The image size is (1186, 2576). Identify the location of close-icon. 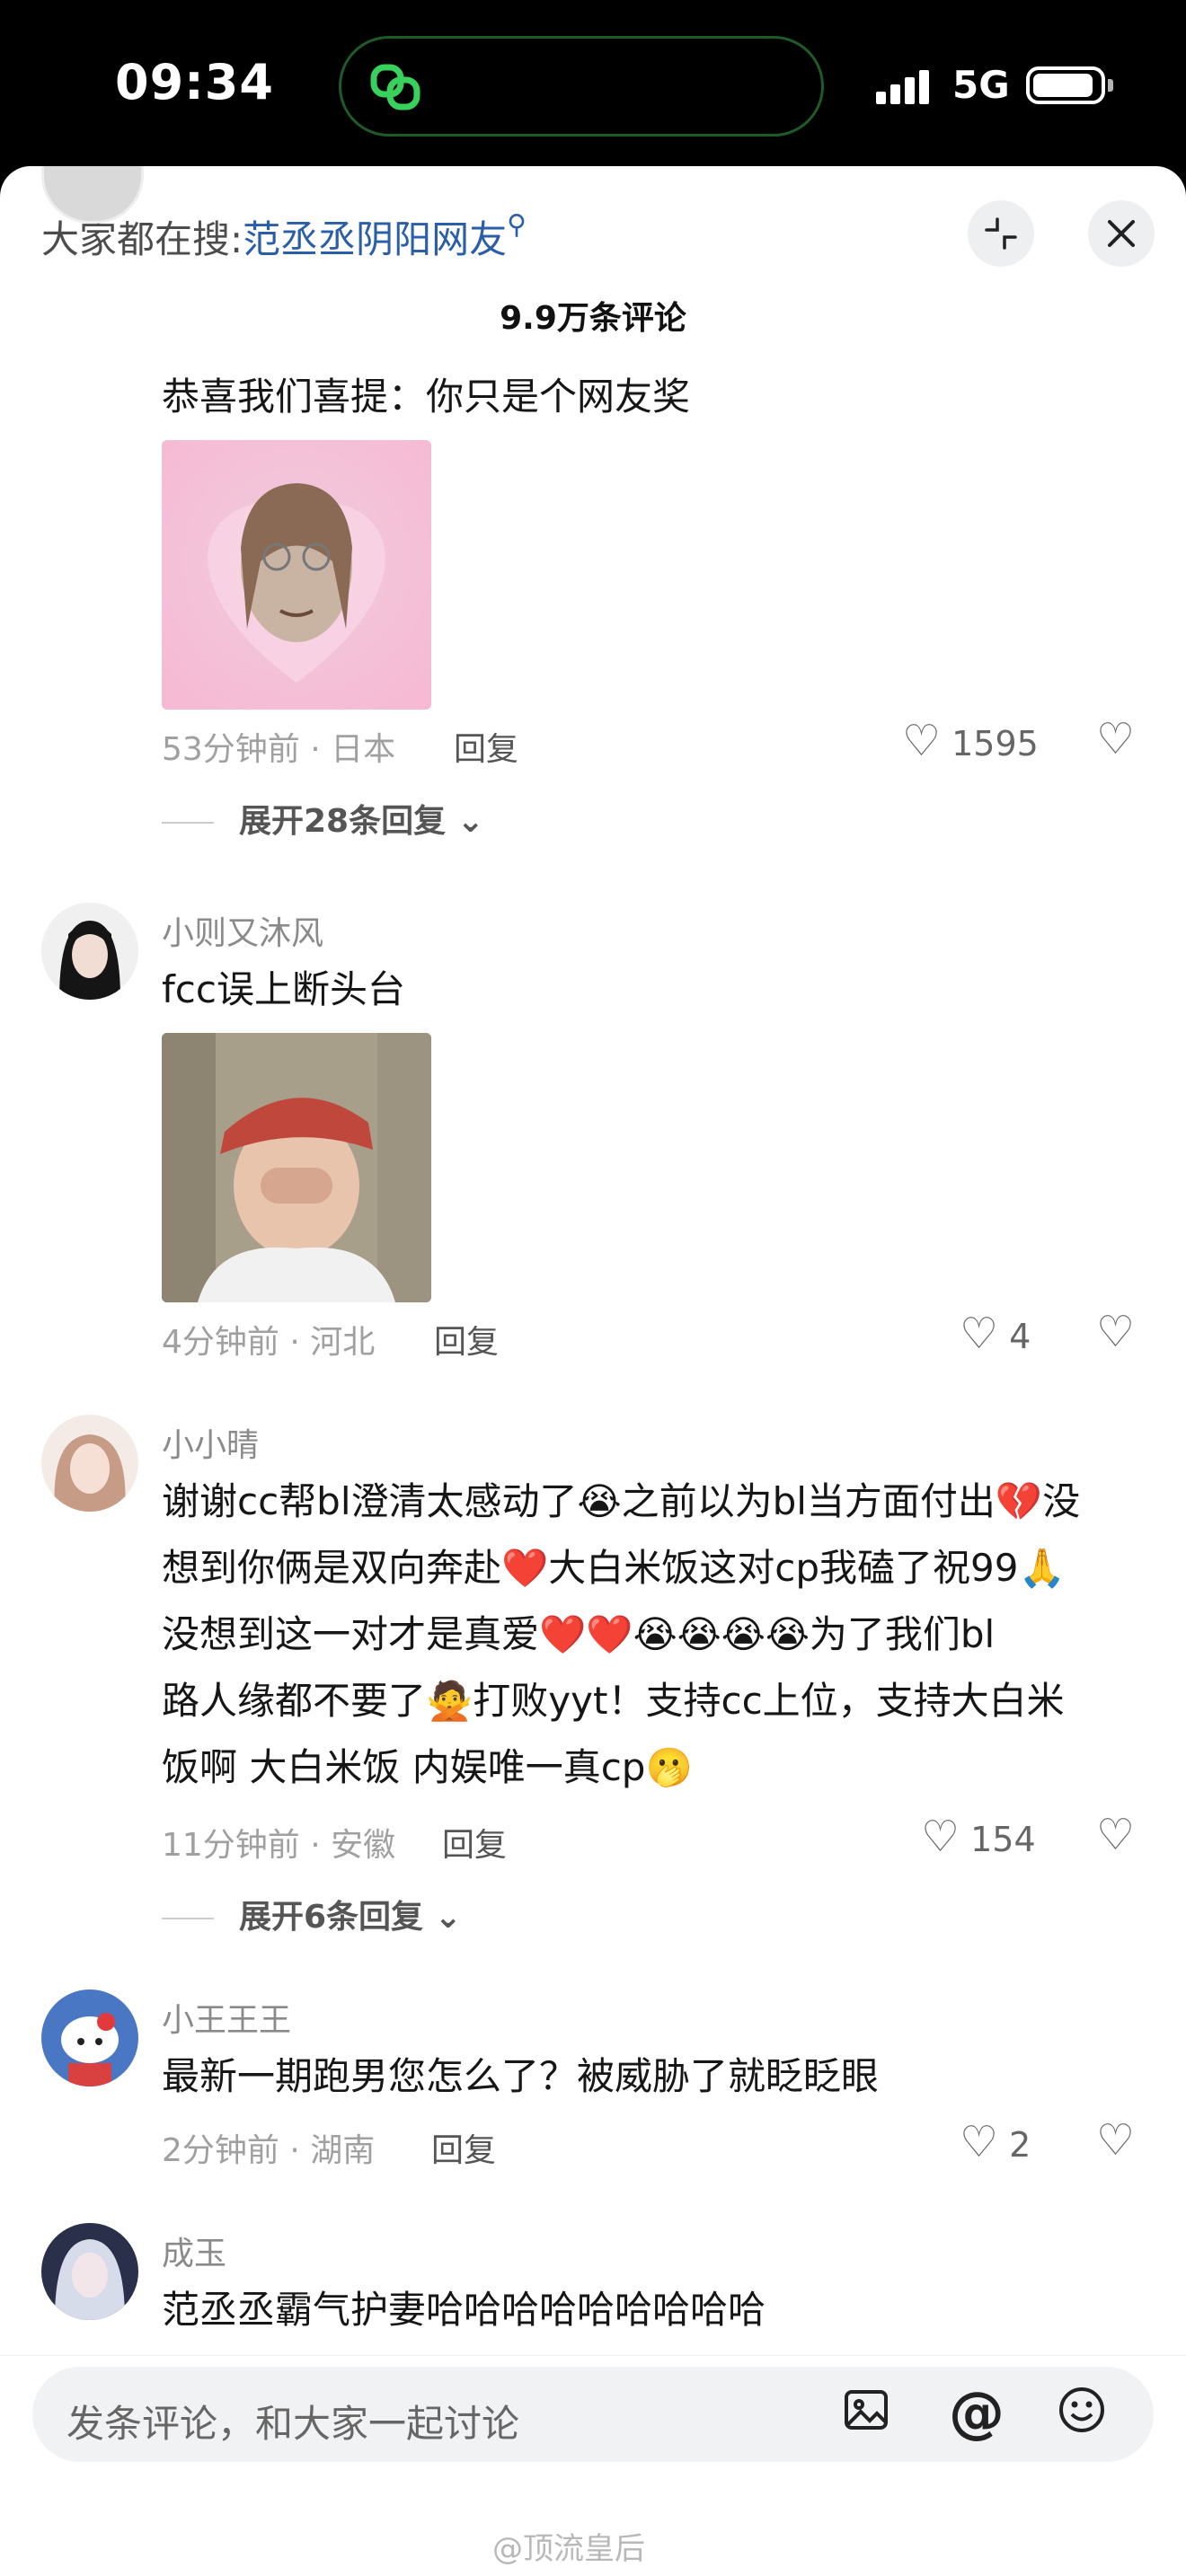
(1121, 233).